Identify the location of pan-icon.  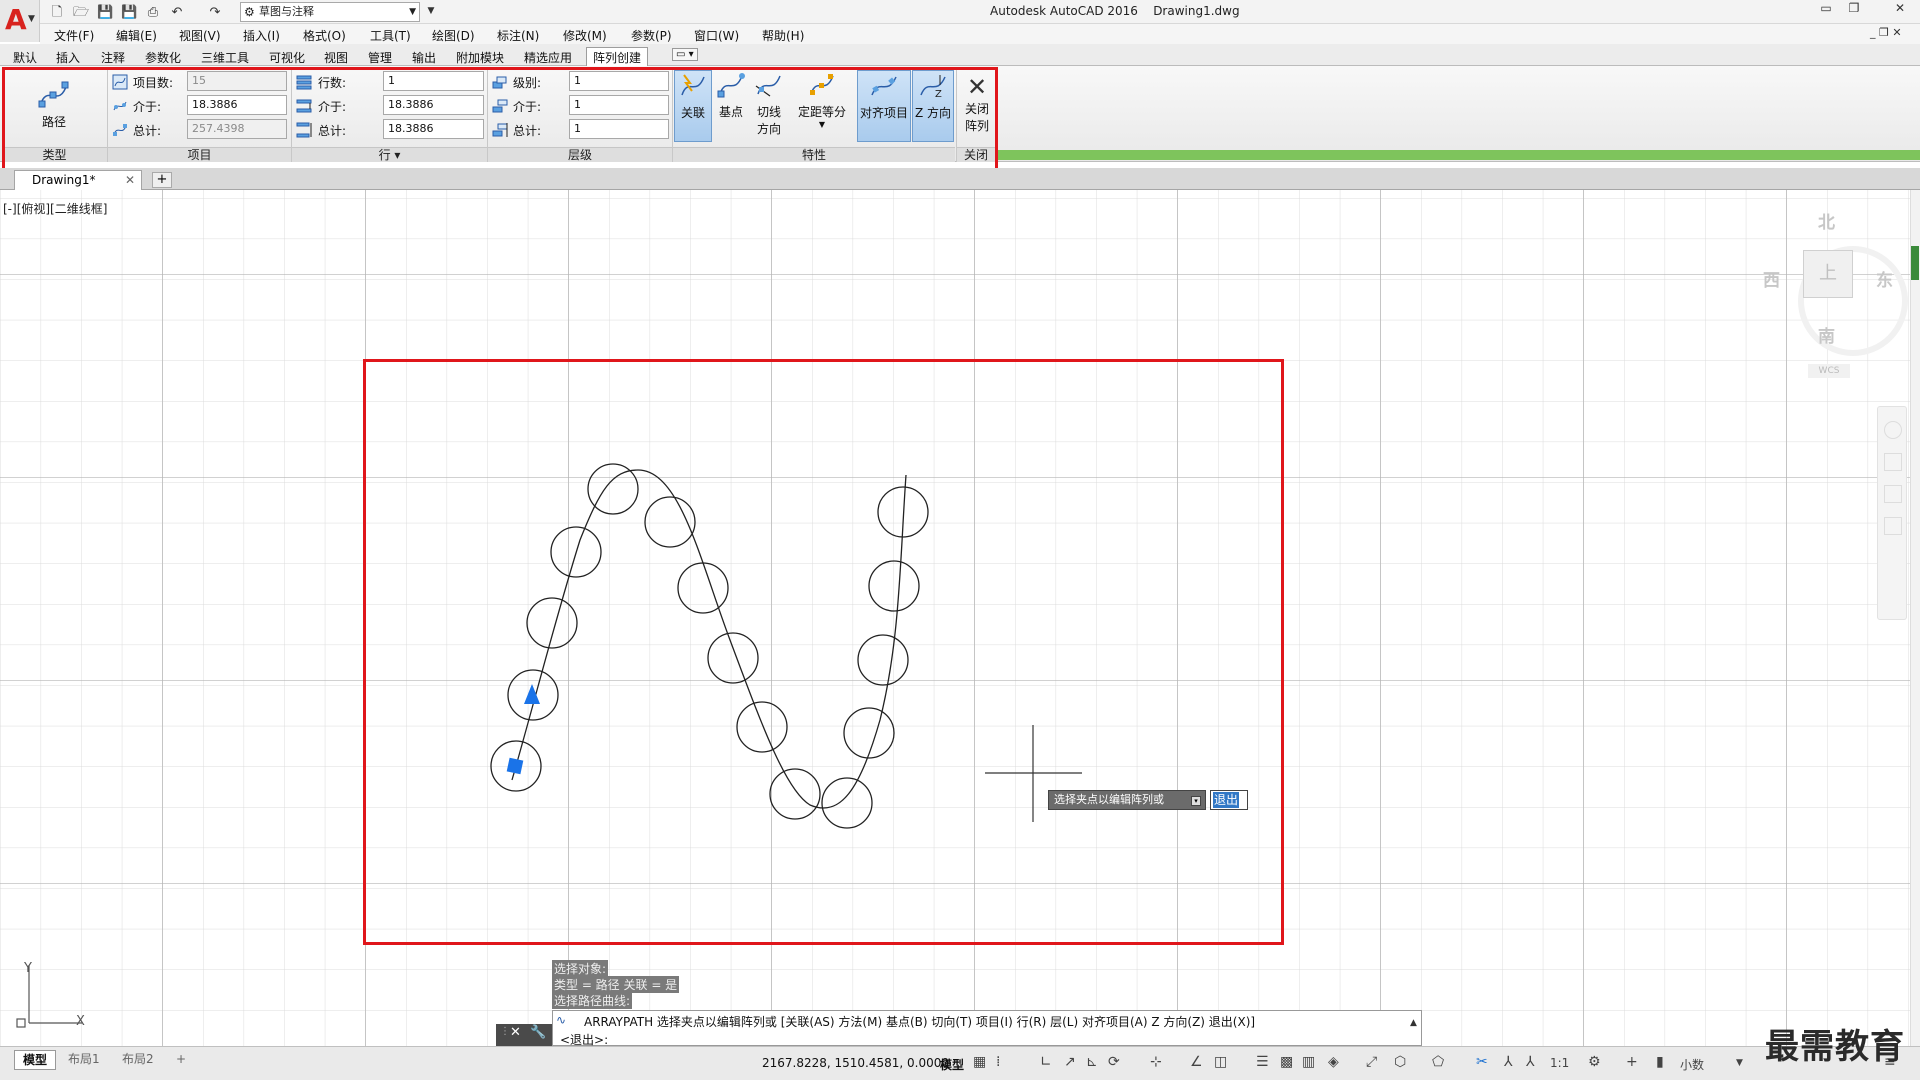
(1893, 462).